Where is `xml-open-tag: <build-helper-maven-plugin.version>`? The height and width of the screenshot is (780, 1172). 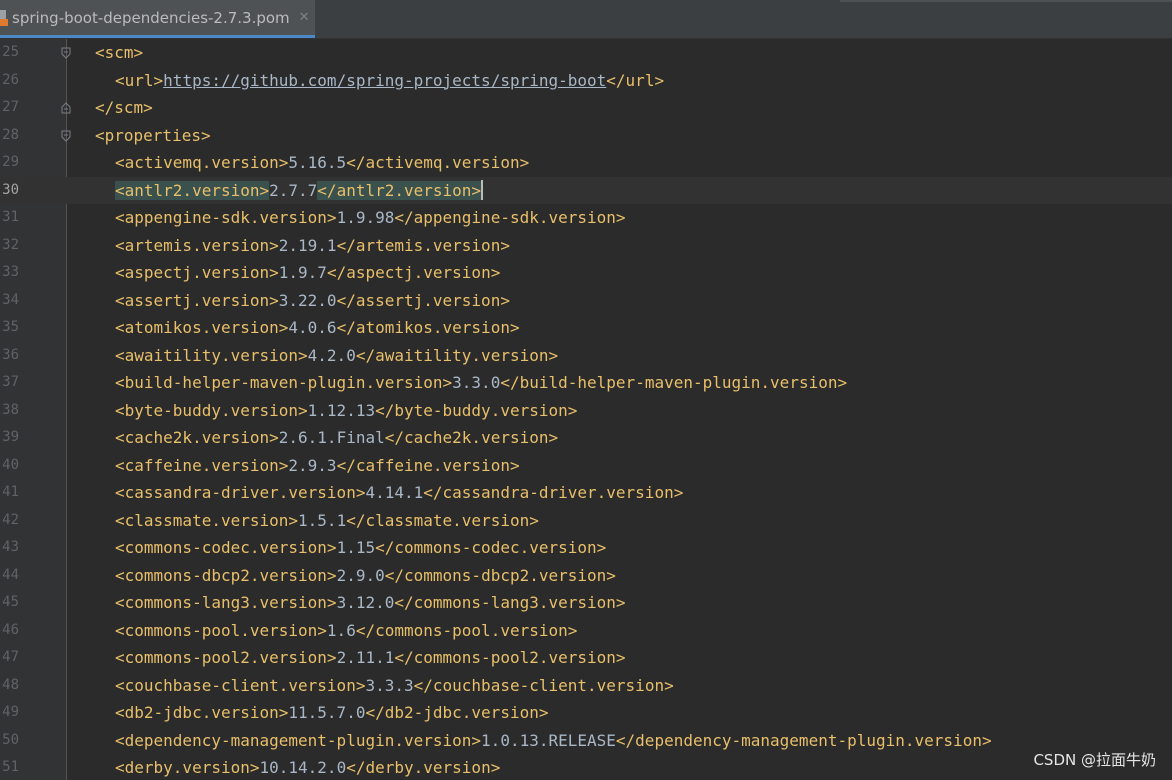 xml-open-tag: <build-helper-maven-plugin.version> is located at coordinates (284, 382).